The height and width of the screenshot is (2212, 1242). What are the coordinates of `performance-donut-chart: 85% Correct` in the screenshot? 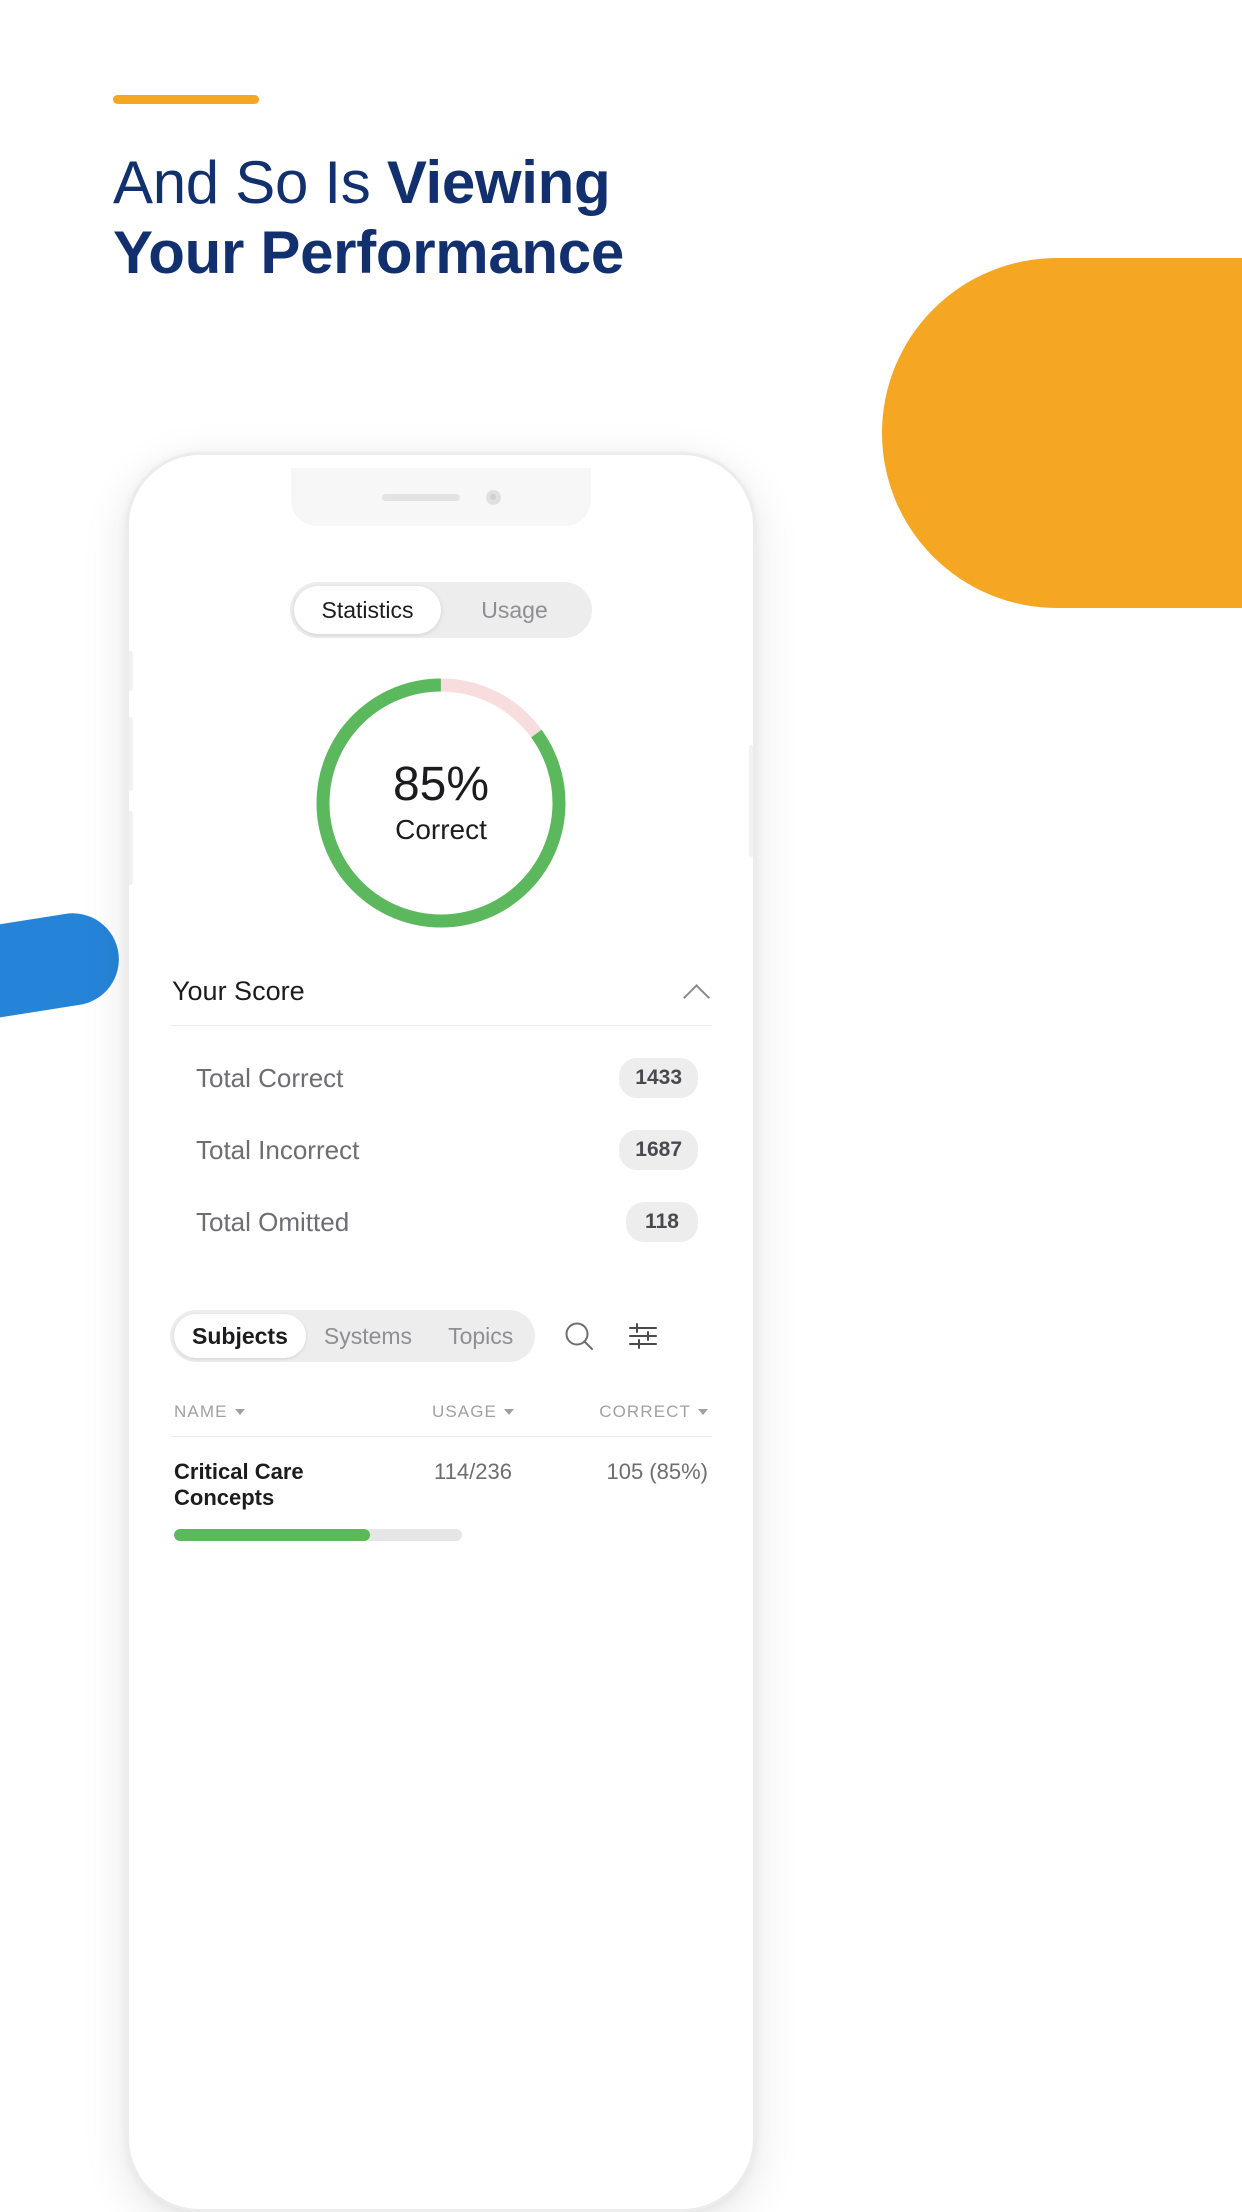 It's located at (441, 803).